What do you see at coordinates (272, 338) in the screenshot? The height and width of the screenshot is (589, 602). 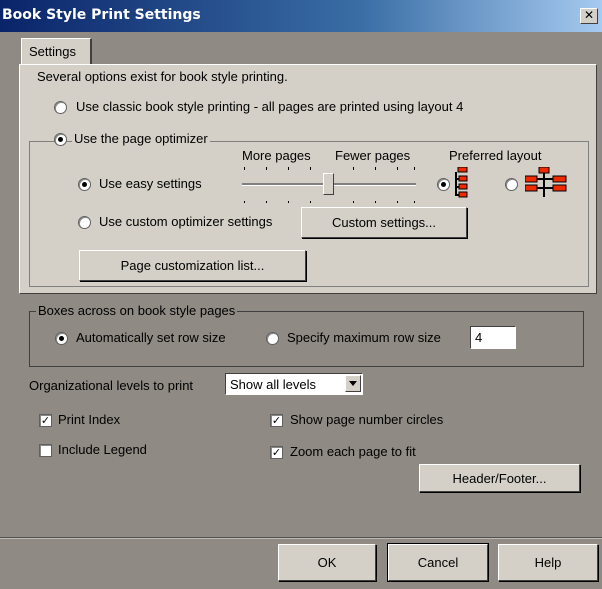 I see `max-row-size-radio` at bounding box center [272, 338].